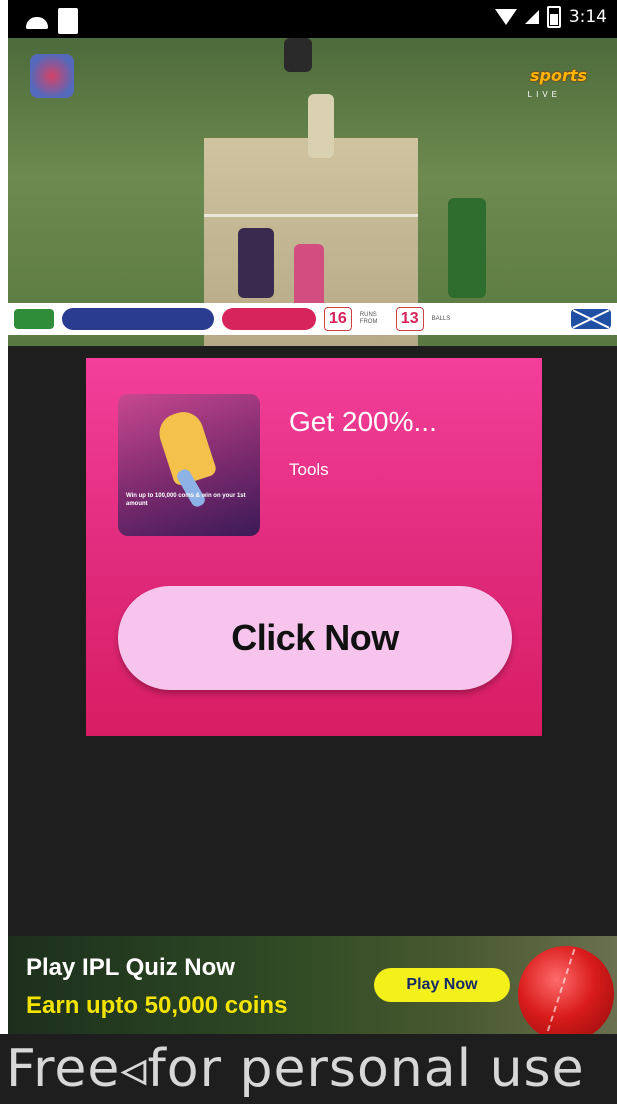  What do you see at coordinates (505, 17) in the screenshot?
I see `wifi-icon` at bounding box center [505, 17].